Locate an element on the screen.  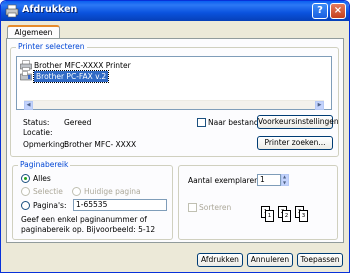
comment-label: Opmerking: is located at coordinates (45, 144).